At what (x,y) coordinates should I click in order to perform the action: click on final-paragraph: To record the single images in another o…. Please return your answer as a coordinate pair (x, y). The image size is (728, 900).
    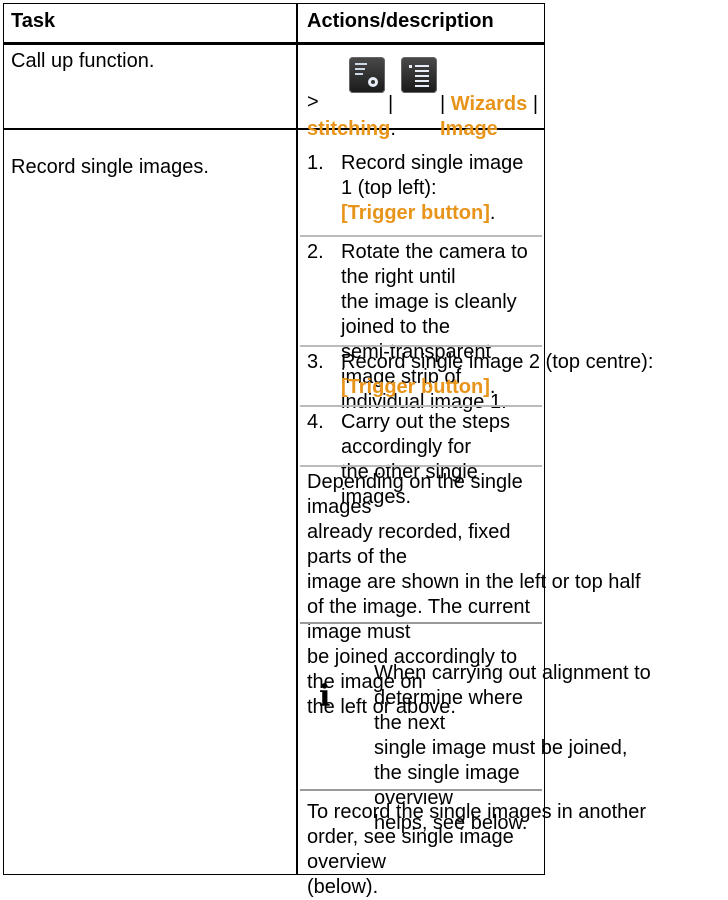
    Looking at the image, I should click on (477, 849).